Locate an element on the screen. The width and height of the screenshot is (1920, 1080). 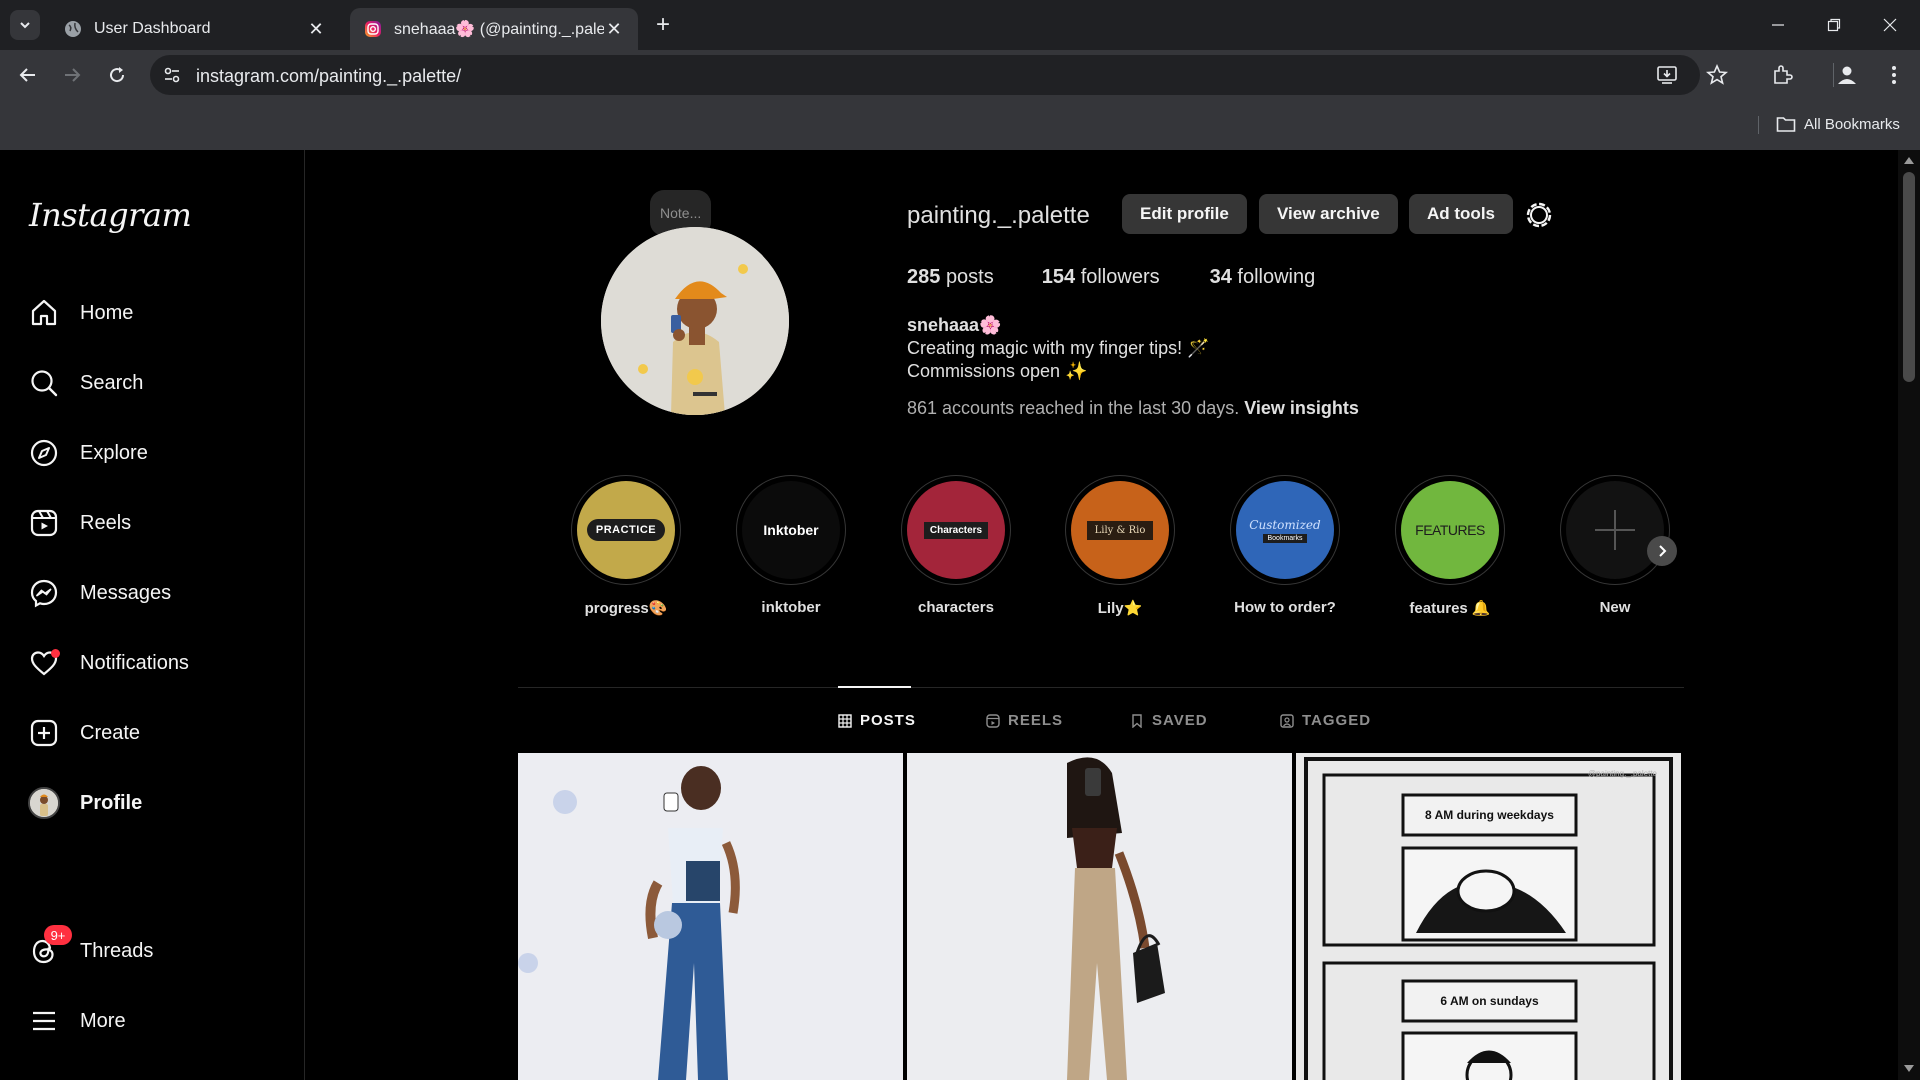
highlight-cover: Inktober is located at coordinates (791, 530).